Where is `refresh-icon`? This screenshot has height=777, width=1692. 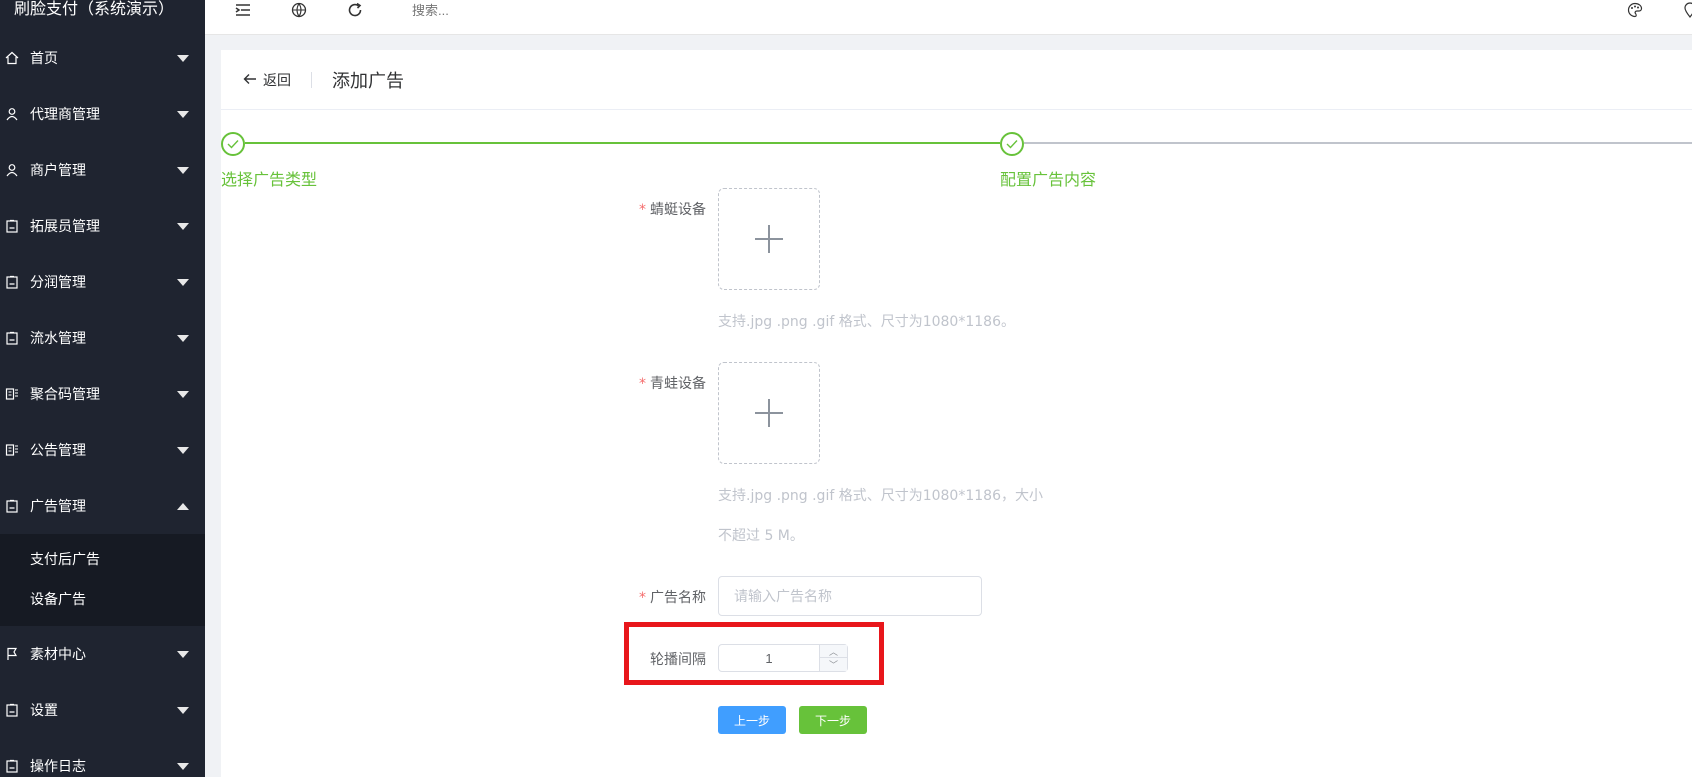 refresh-icon is located at coordinates (355, 10).